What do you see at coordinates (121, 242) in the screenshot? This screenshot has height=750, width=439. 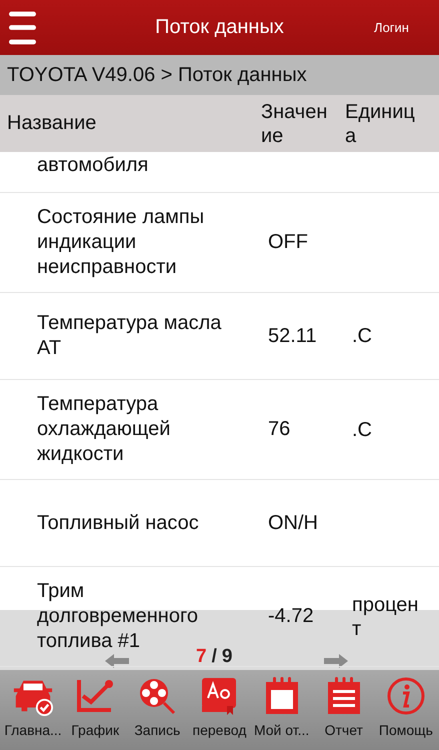 I see `parameter-name: Состояние лампы индикации неисправности` at bounding box center [121, 242].